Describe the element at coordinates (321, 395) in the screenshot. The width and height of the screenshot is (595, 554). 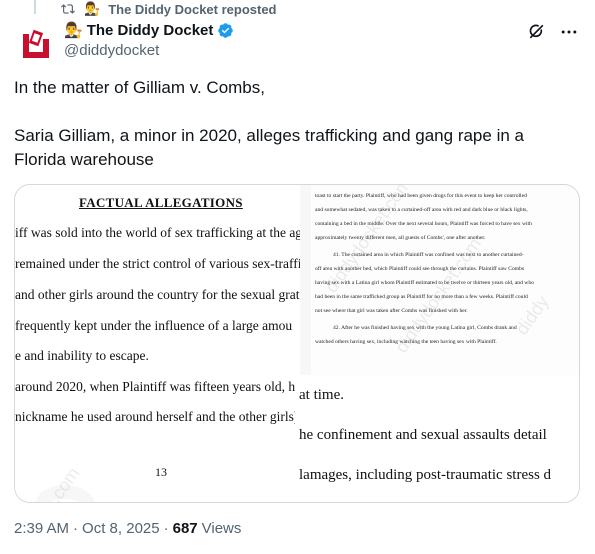
I see `document-line: at time.` at that location.